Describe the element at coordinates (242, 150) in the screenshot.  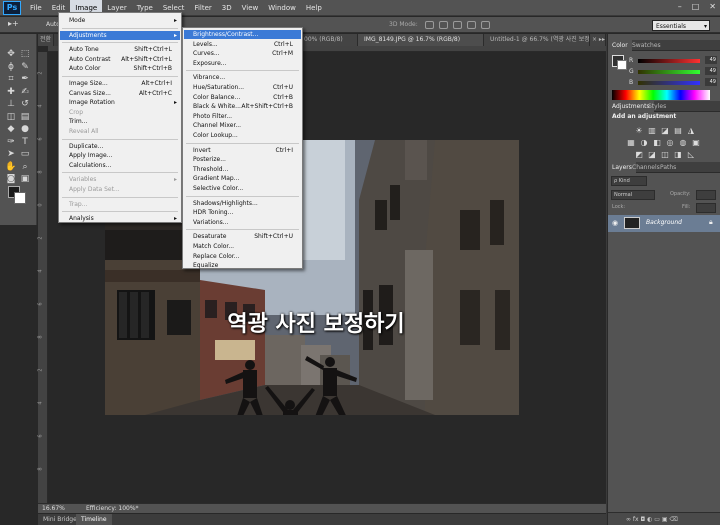
I see `menu-item-invert: Invert Ctrl+I` at that location.